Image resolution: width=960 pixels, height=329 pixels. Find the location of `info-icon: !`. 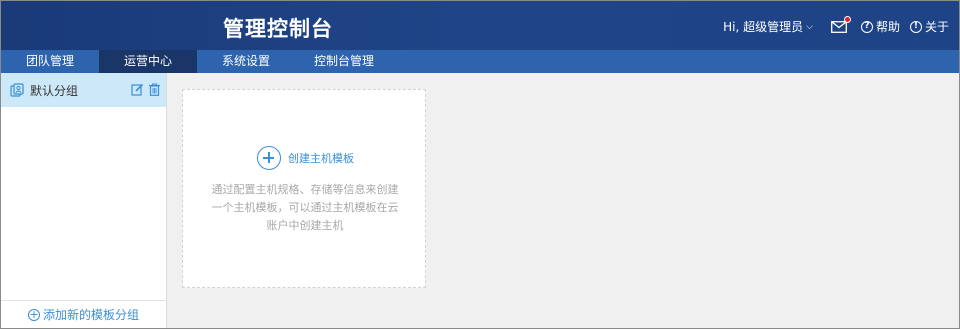

info-icon: ! is located at coordinates (915, 26).